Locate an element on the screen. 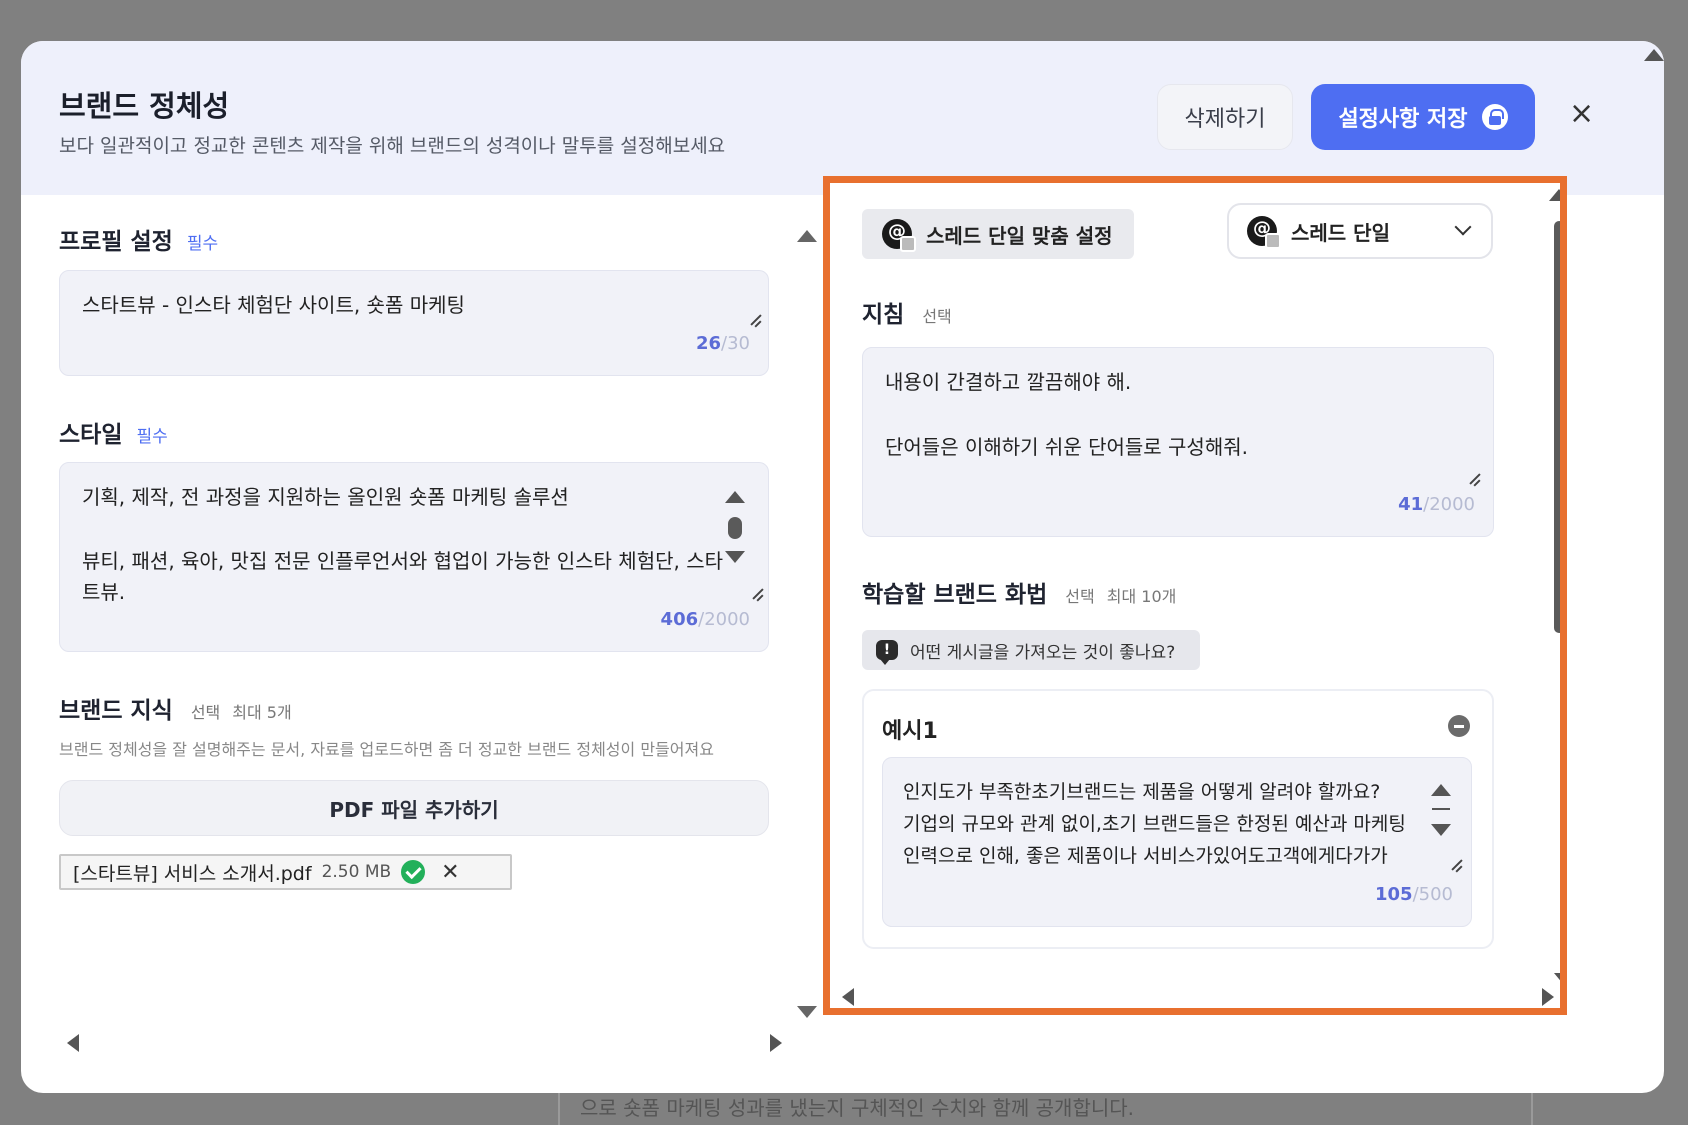 The image size is (1688, 1125). panel-scrollbar-thumb is located at coordinates (1557, 427).